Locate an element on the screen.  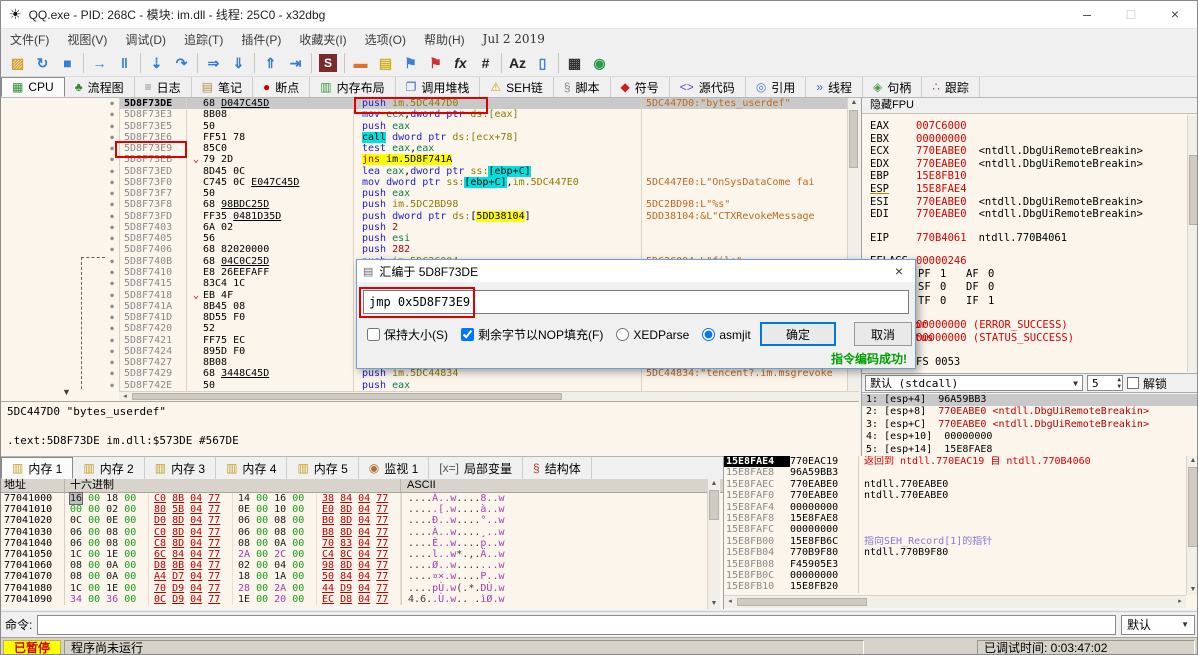
disasm-row: ● 5D8F7406 68 82020000 push 282 is located at coordinates (430, 250).